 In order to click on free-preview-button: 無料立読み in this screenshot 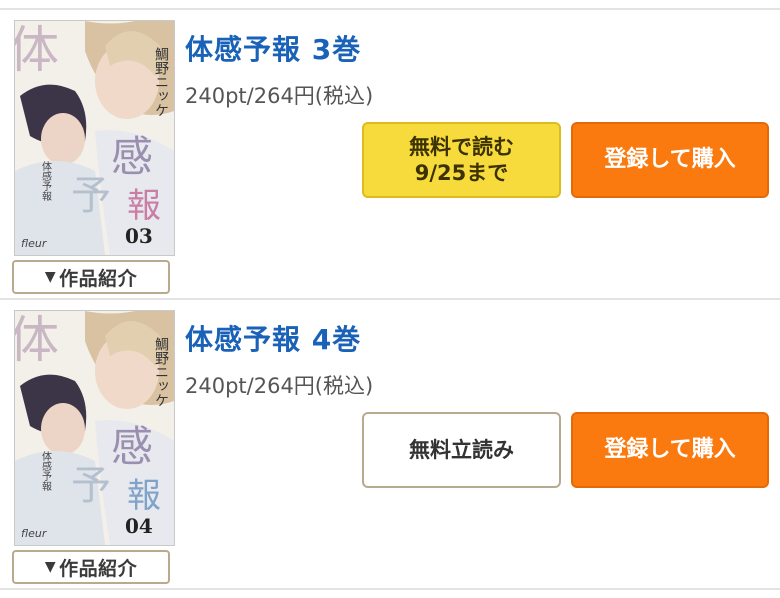, I will do `click(461, 450)`.